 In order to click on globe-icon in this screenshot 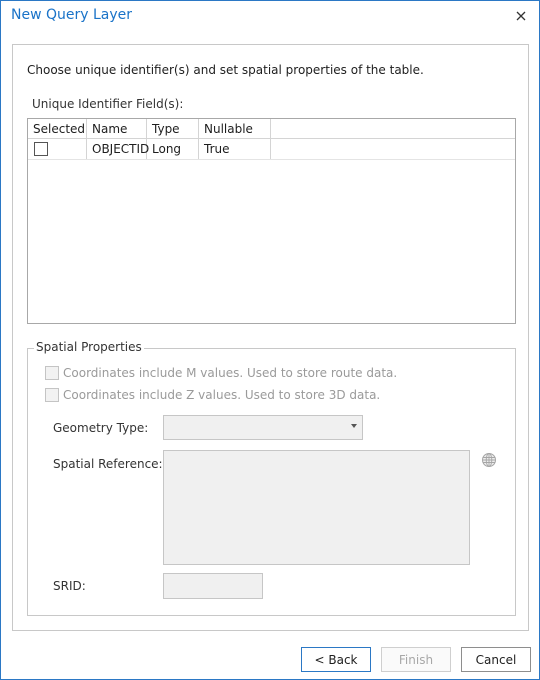, I will do `click(489, 460)`.